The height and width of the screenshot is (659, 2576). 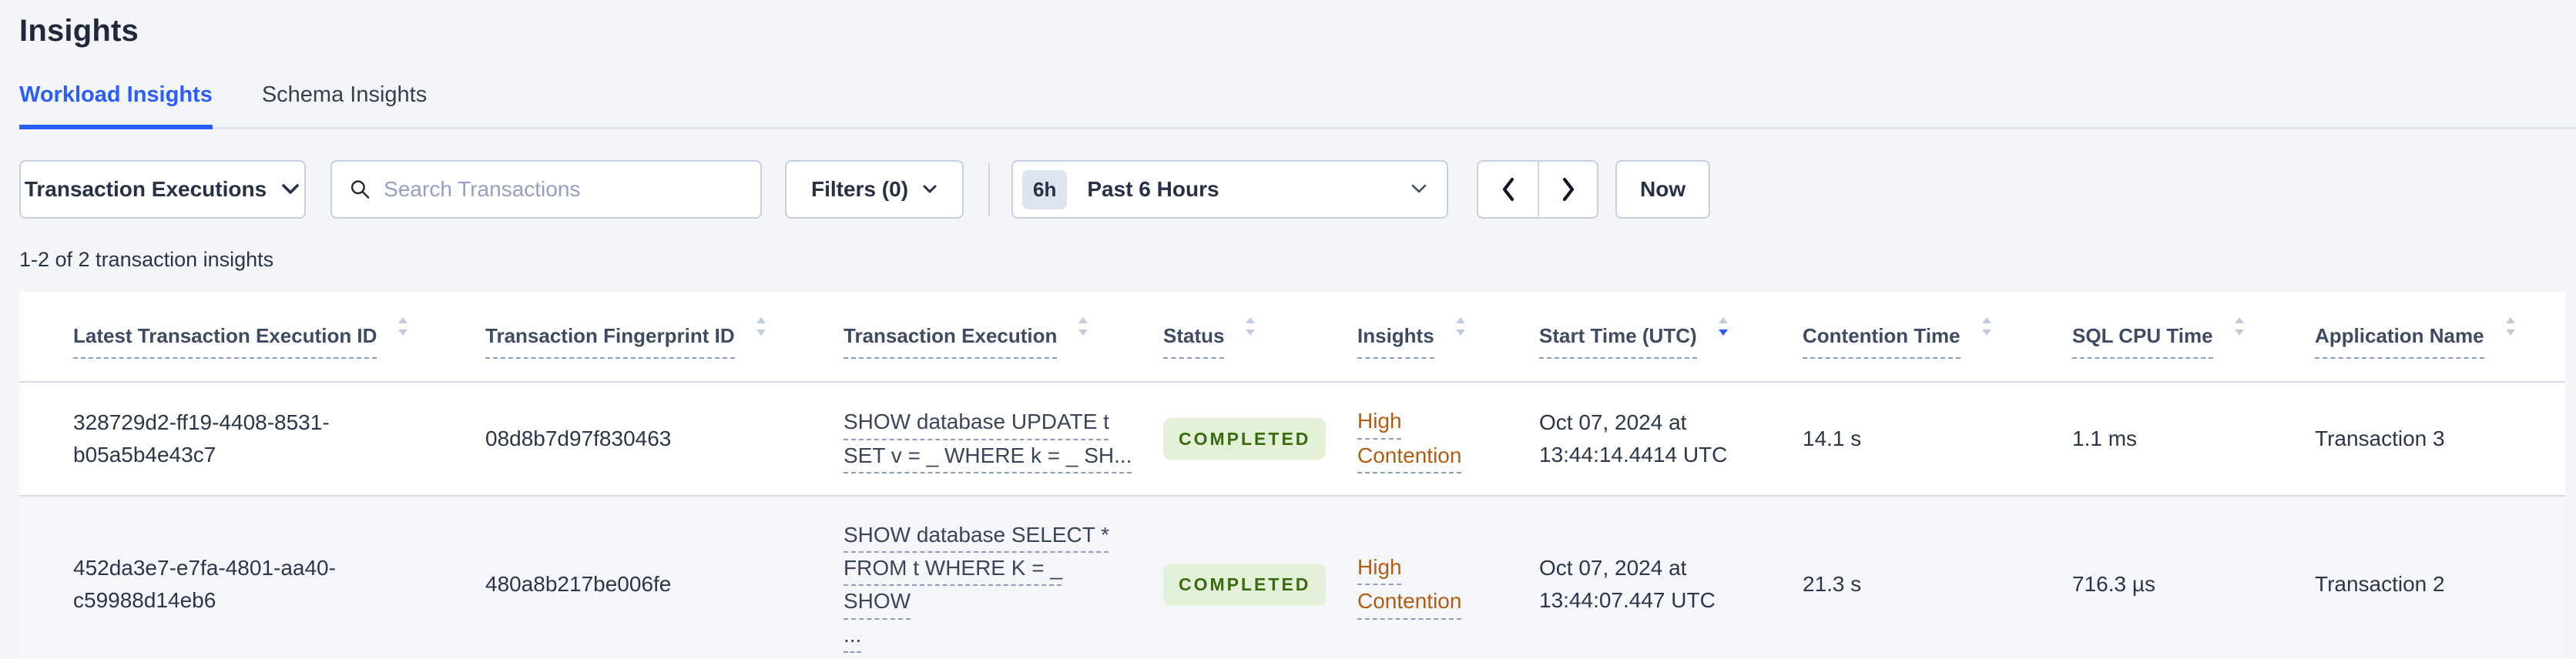 What do you see at coordinates (989, 189) in the screenshot?
I see `divider` at bounding box center [989, 189].